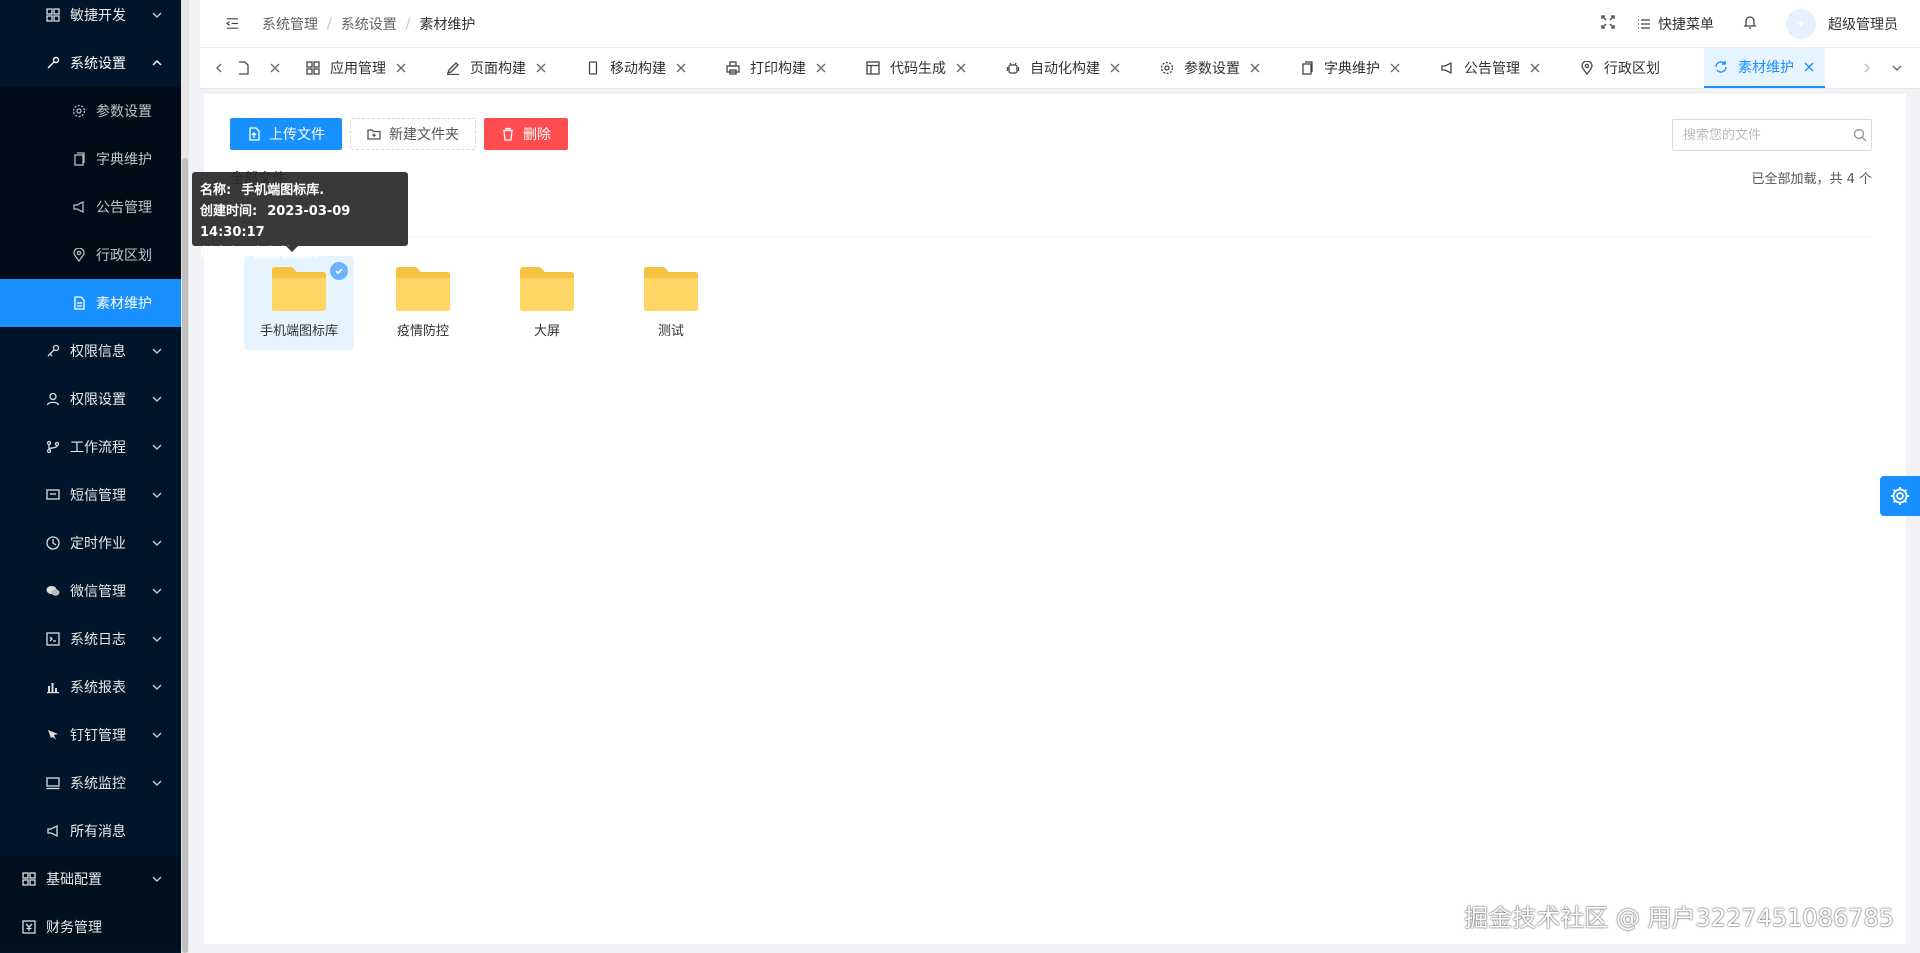  Describe the element at coordinates (94, 19) in the screenshot. I see `sidebar-item-agile-dev: 敏捷开发` at that location.